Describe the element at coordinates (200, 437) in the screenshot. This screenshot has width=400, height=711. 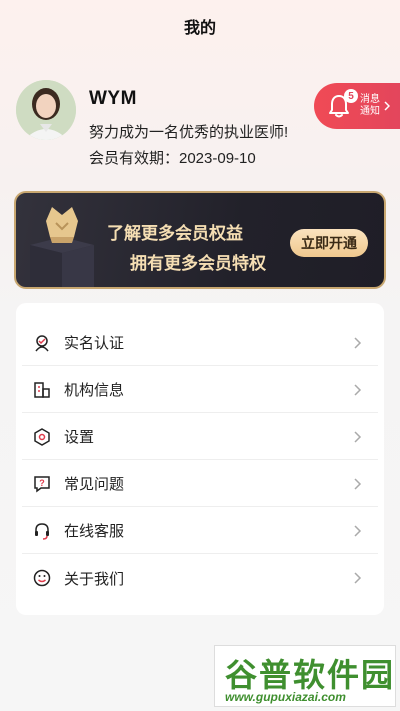
I see `menu-item-settings: 设置` at that location.